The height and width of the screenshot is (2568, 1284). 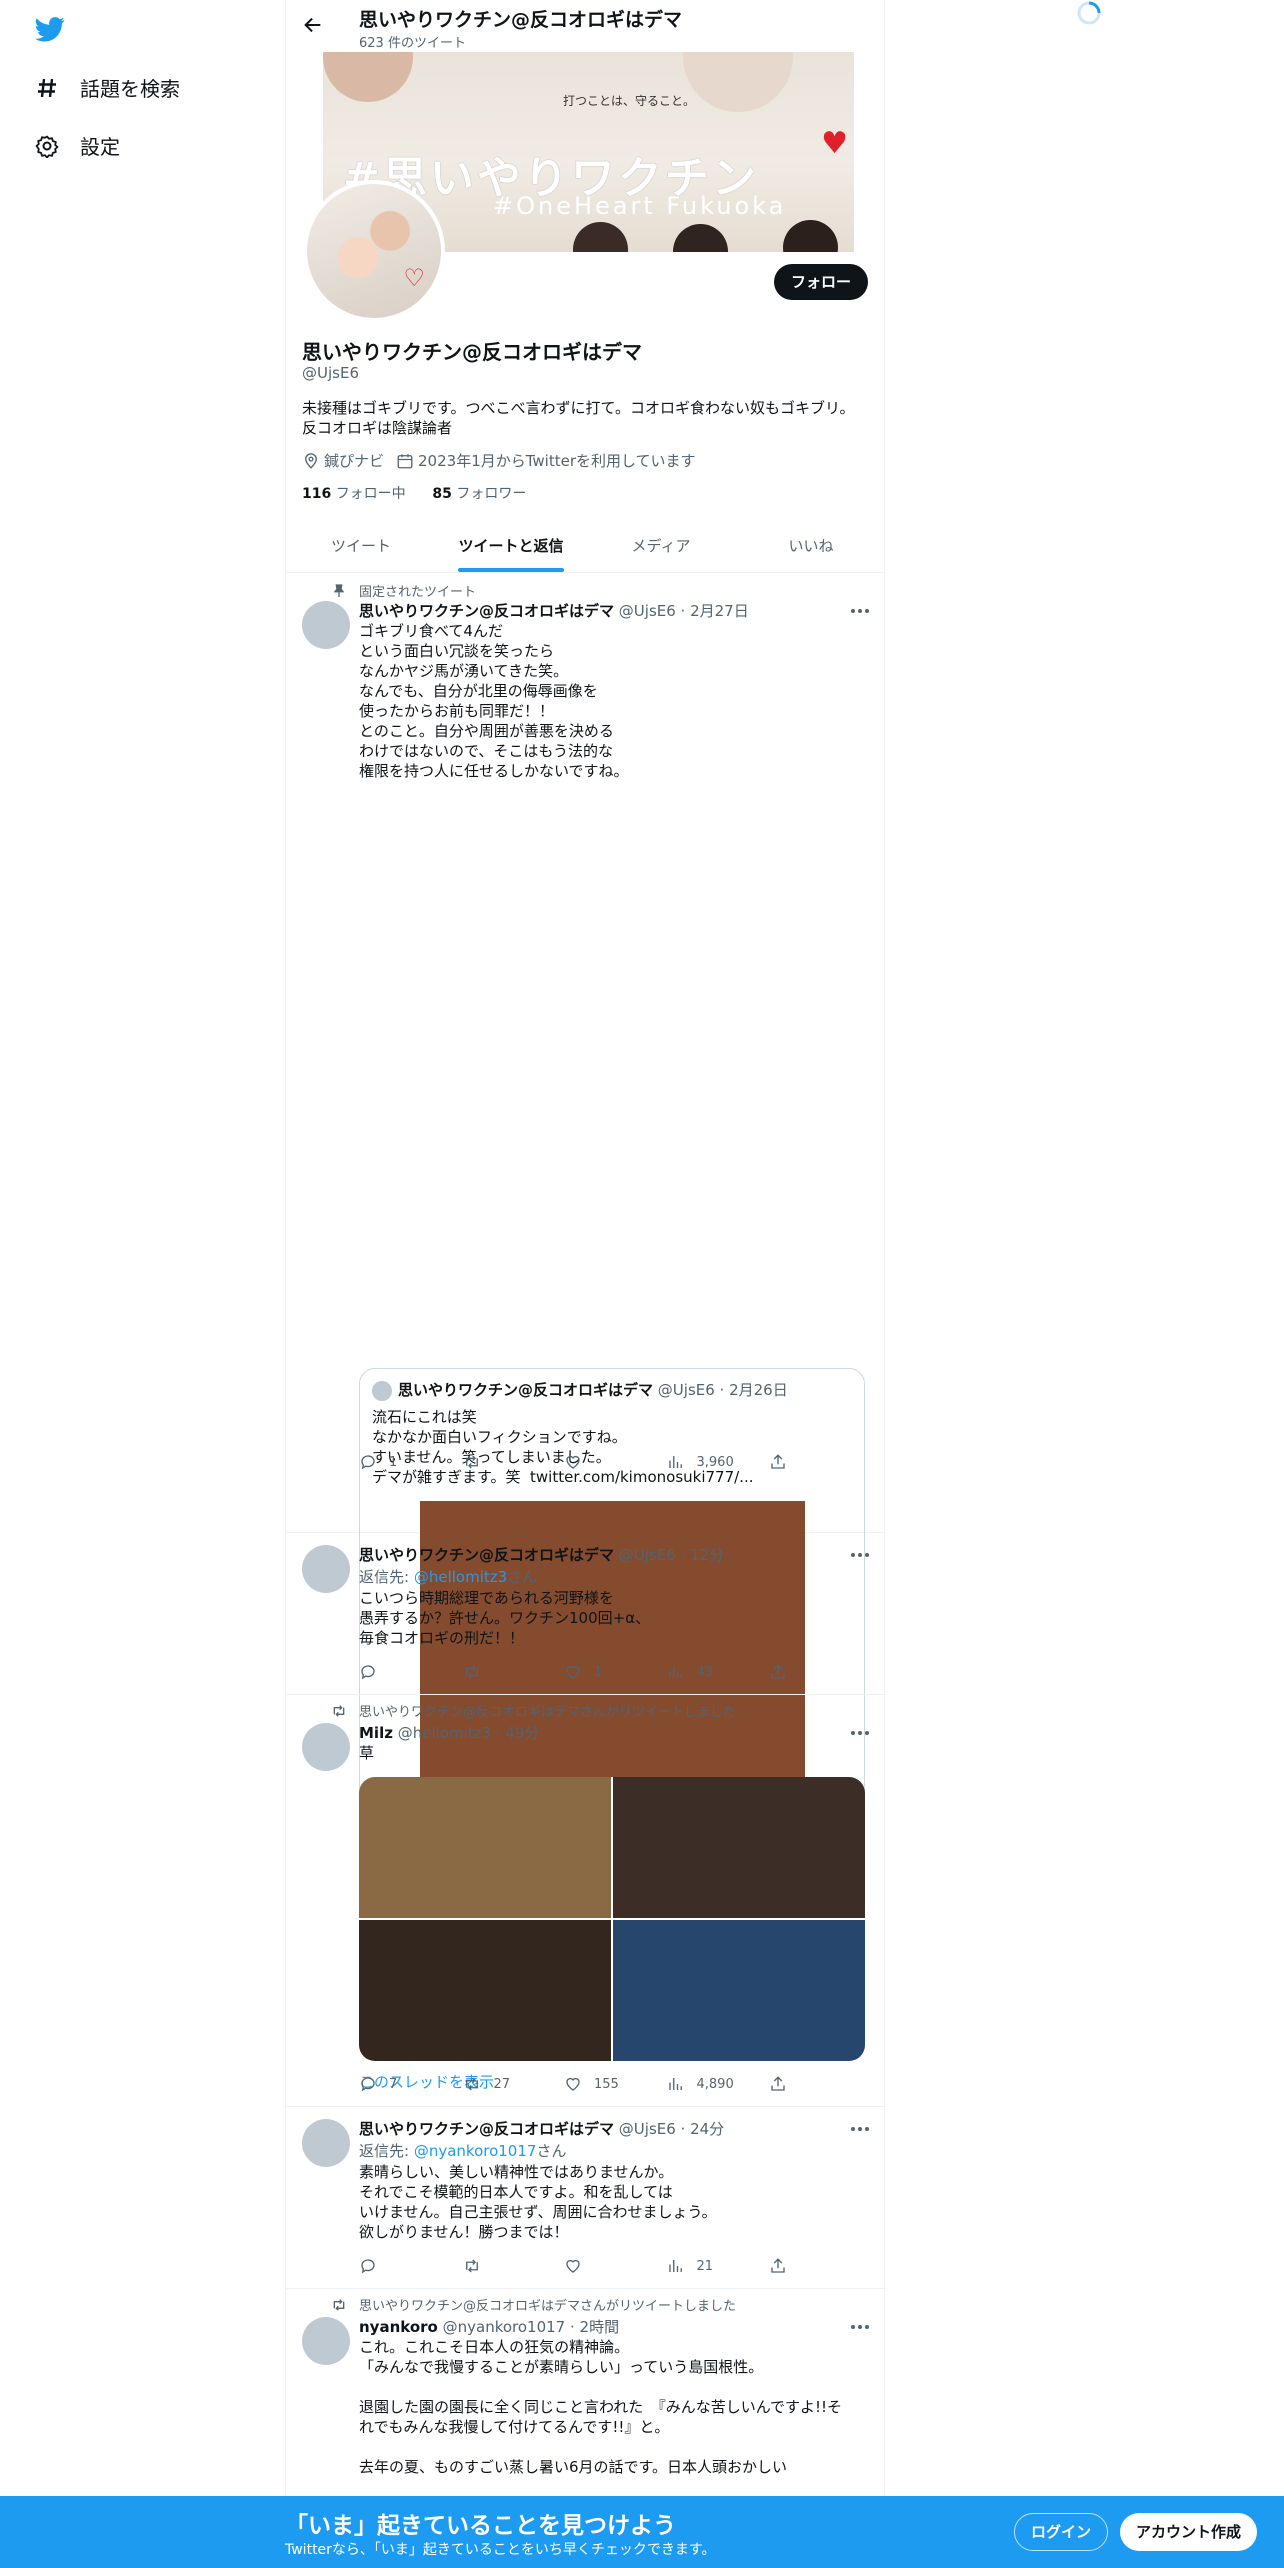 What do you see at coordinates (609, 1672) in the screenshot?
I see `like-button: 1` at bounding box center [609, 1672].